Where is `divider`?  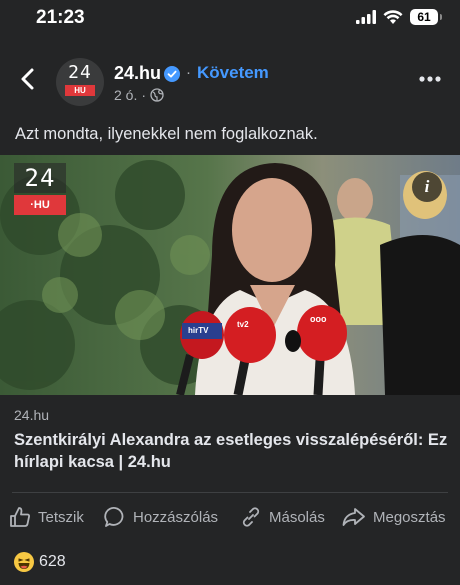
divider is located at coordinates (230, 492).